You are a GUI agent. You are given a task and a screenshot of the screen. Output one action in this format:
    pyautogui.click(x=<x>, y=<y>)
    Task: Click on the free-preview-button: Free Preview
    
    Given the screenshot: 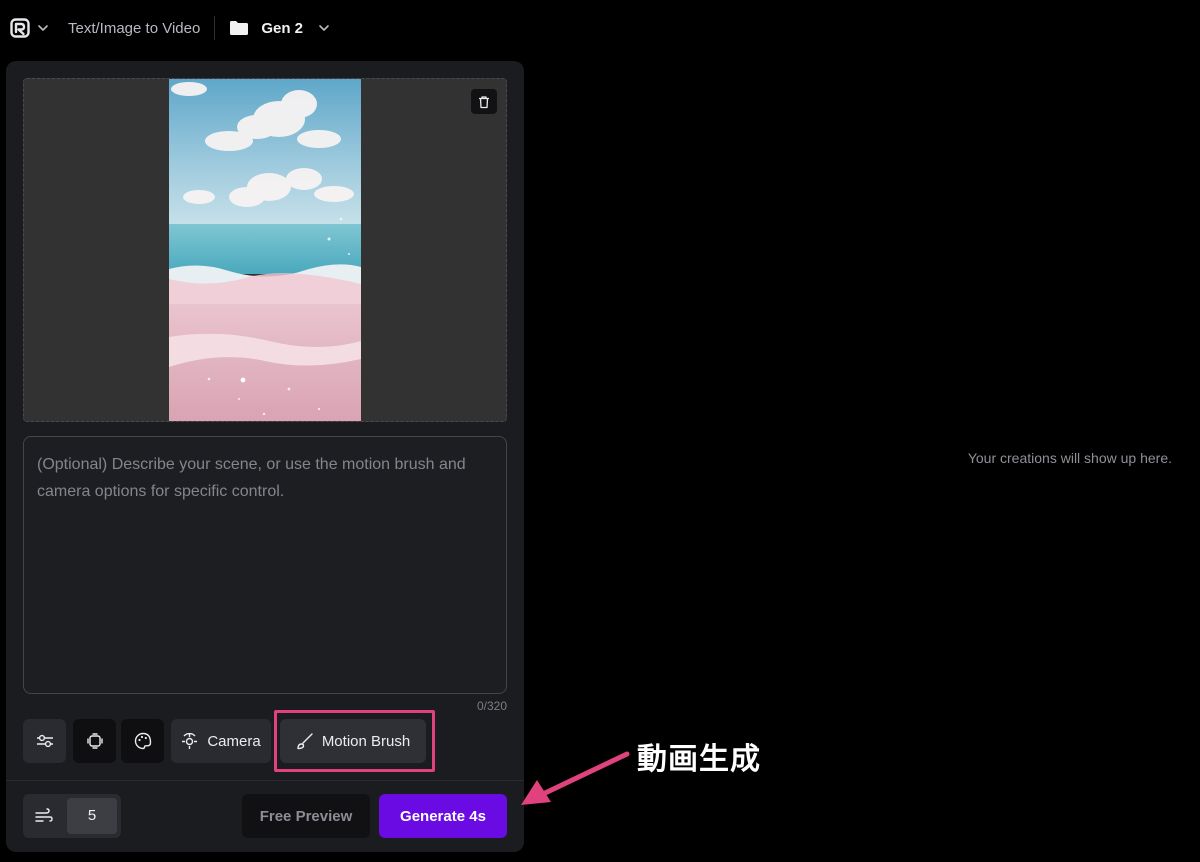 What is the action you would take?
    pyautogui.click(x=306, y=816)
    